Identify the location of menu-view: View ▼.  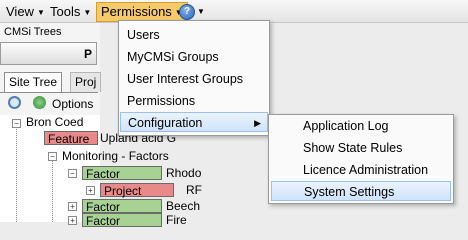
(25, 11).